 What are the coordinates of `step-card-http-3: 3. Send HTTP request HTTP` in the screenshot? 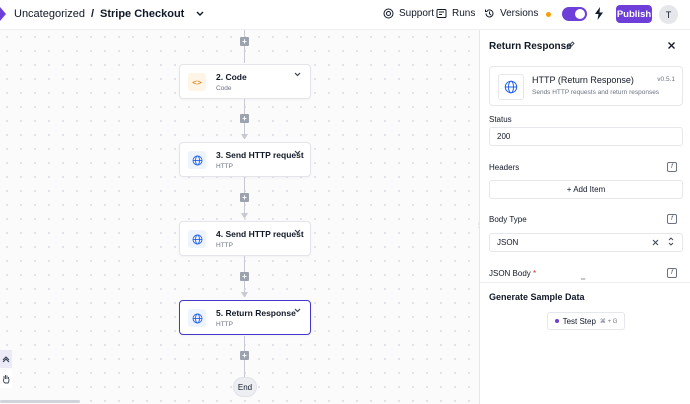 It's located at (245, 159).